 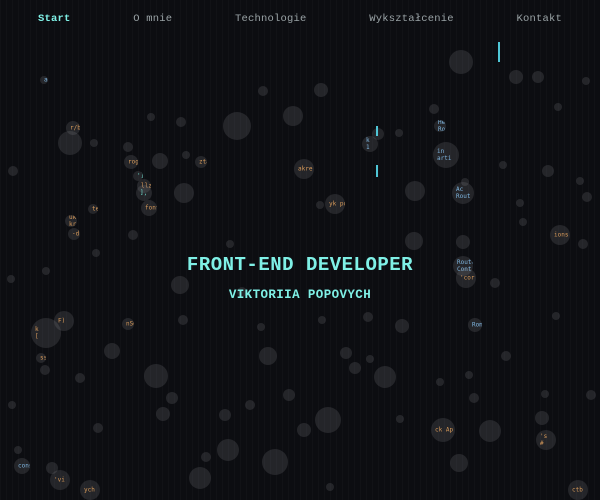 I want to click on bubble: font-end, so click(x=149, y=208).